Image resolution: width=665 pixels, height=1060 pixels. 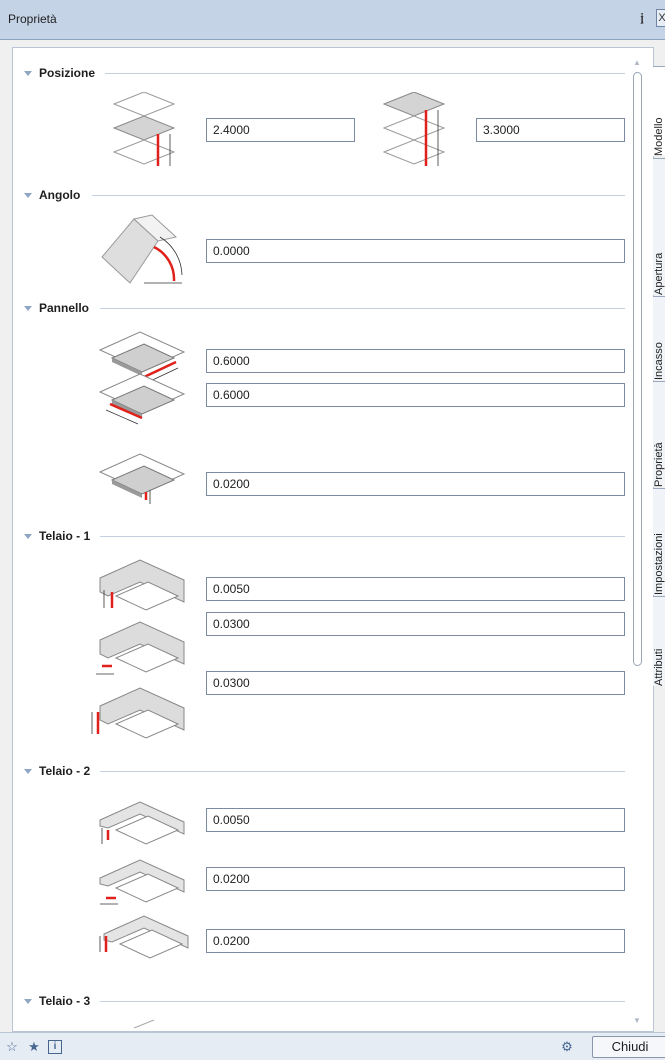 I want to click on group-label: Angolo, so click(x=60, y=195).